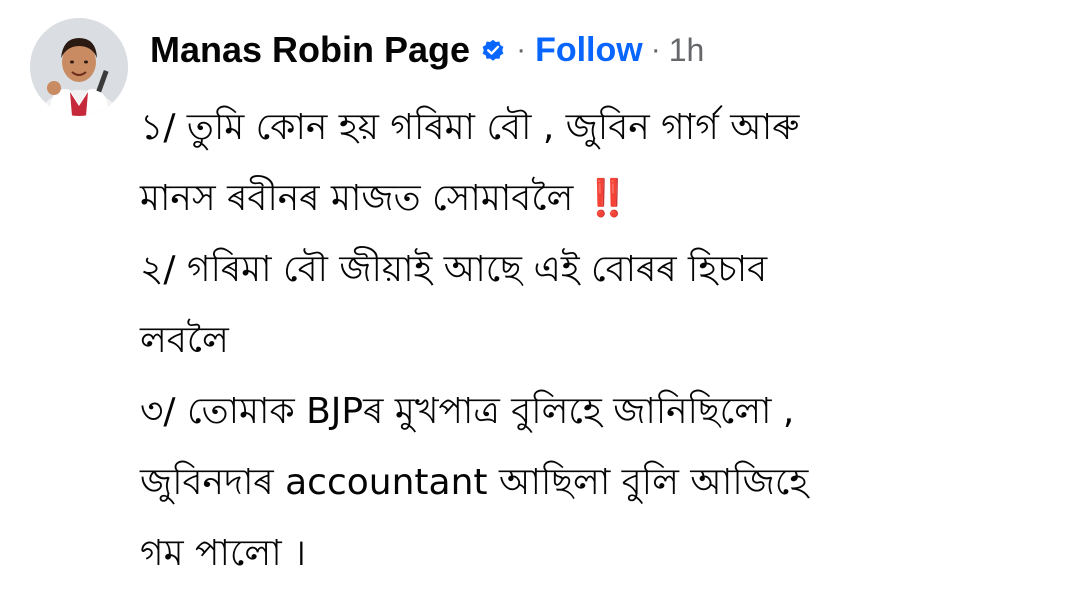 The height and width of the screenshot is (608, 1079). Describe the element at coordinates (493, 50) in the screenshot. I see `verified-badge-icon` at that location.